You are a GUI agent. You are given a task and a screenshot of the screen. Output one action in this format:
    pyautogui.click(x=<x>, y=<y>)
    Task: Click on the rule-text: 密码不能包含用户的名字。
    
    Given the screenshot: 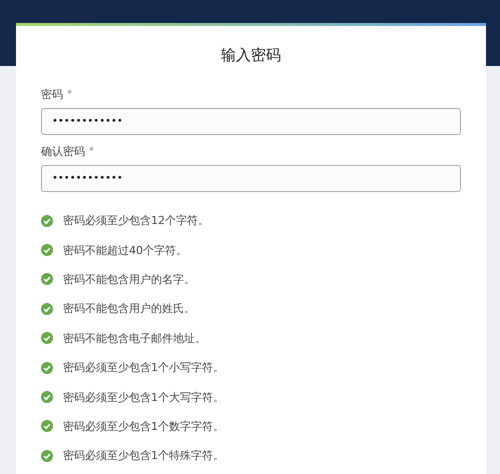 What is the action you would take?
    pyautogui.click(x=129, y=279)
    